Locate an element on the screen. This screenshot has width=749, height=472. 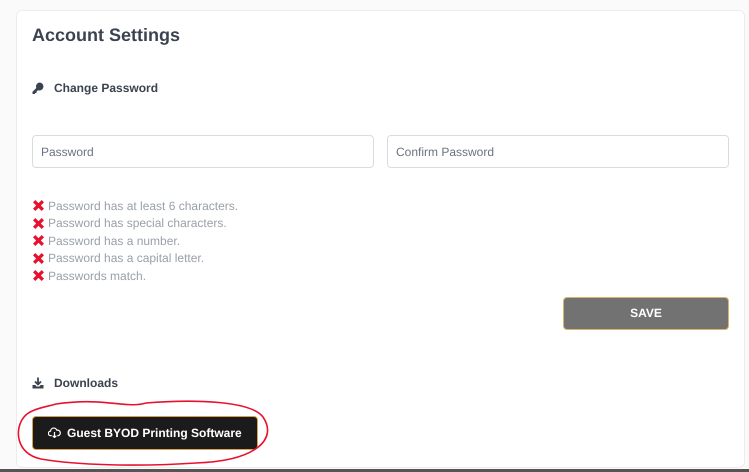
requirement-text: Password has special characters. is located at coordinates (137, 223).